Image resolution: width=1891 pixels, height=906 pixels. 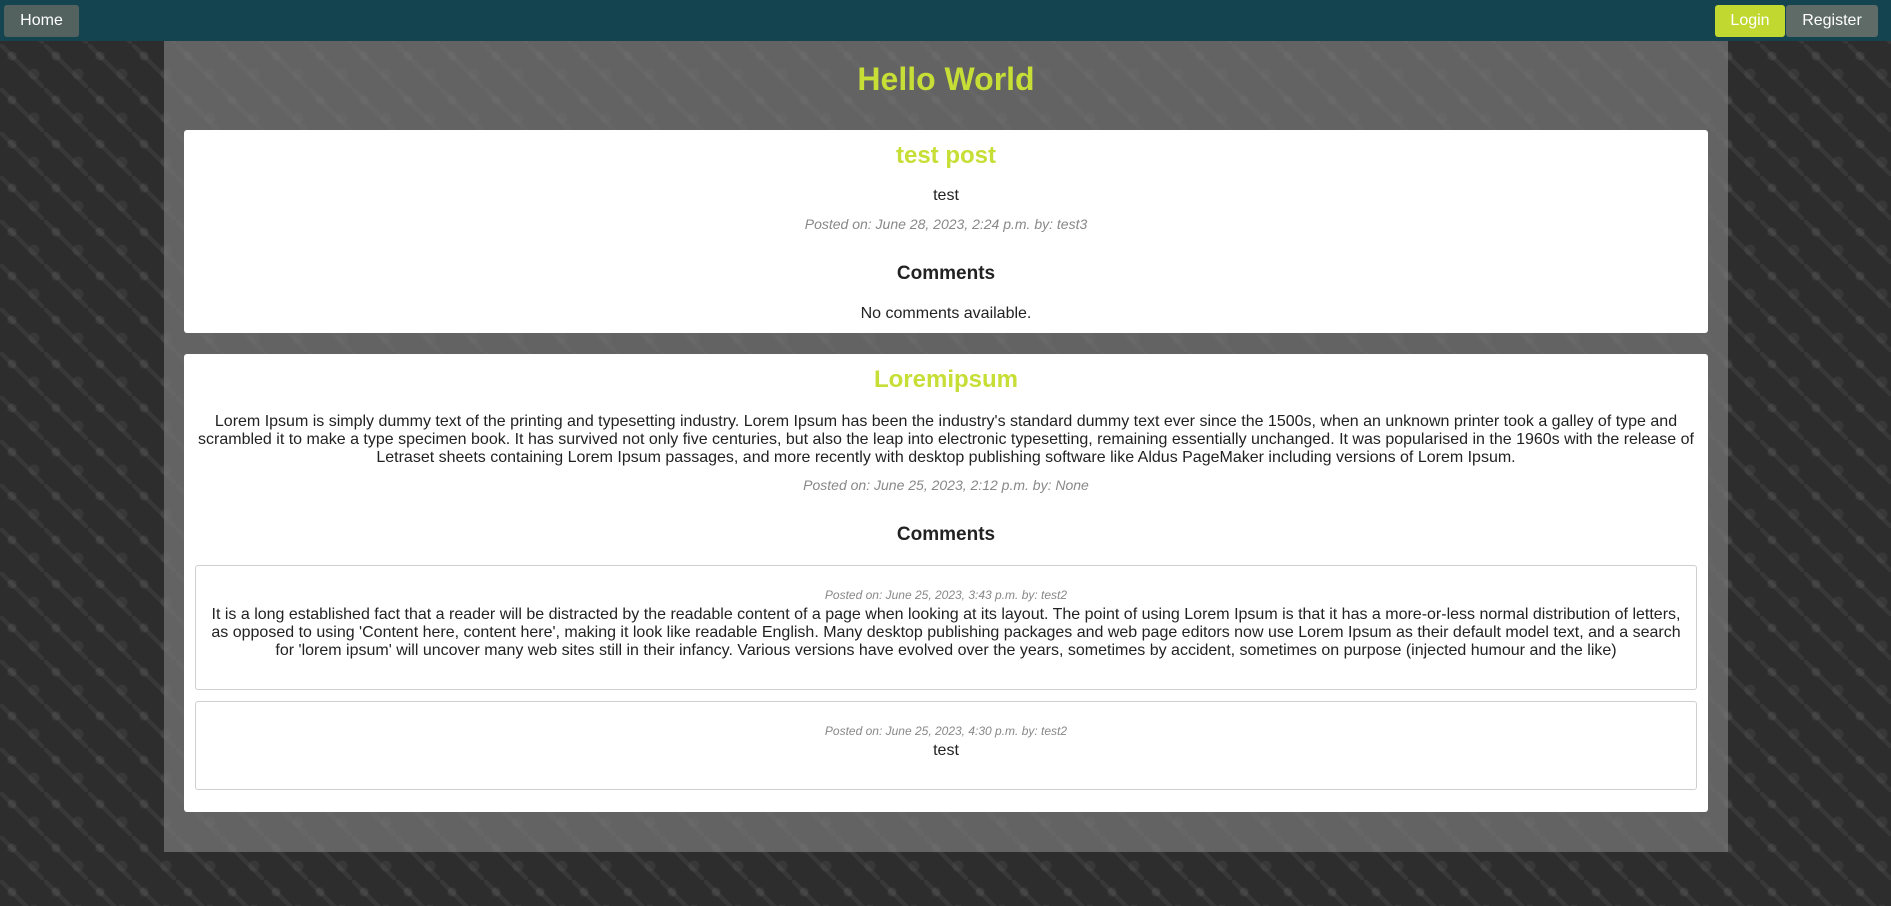 I want to click on login-button: Login, so click(x=1750, y=21).